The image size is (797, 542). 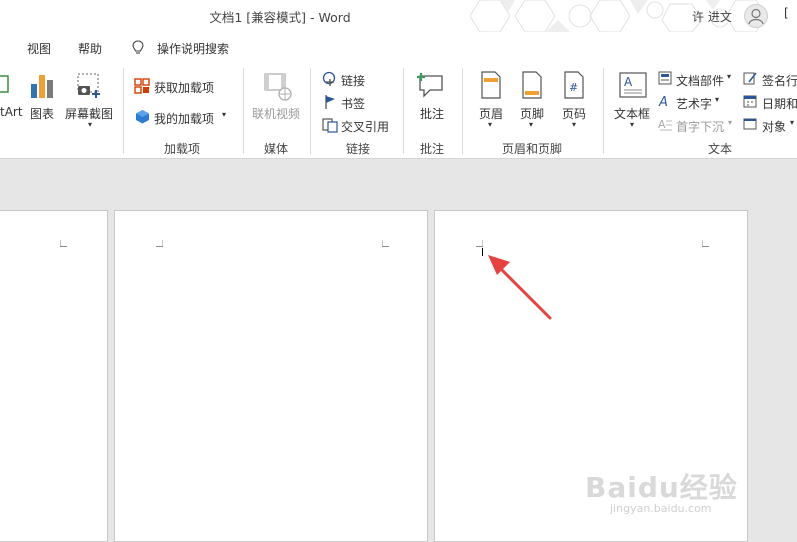 What do you see at coordinates (491, 85) in the screenshot?
I see `header-icon` at bounding box center [491, 85].